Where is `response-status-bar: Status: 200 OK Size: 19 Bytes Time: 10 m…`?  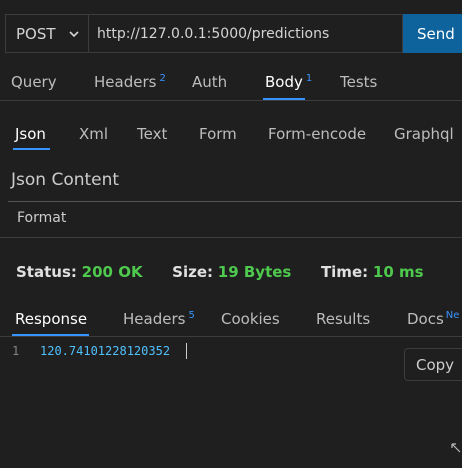 response-status-bar: Status: 200 OK Size: 19 Bytes Time: 10 m… is located at coordinates (220, 272).